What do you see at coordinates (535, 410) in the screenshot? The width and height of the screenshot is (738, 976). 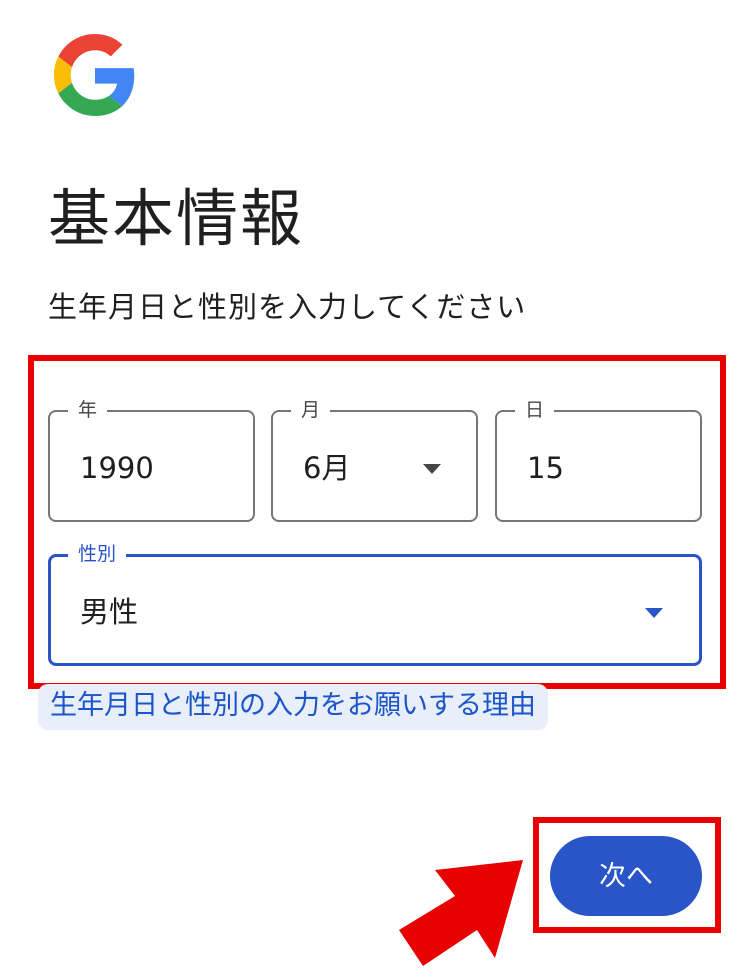 I see `day-field-label: 日` at bounding box center [535, 410].